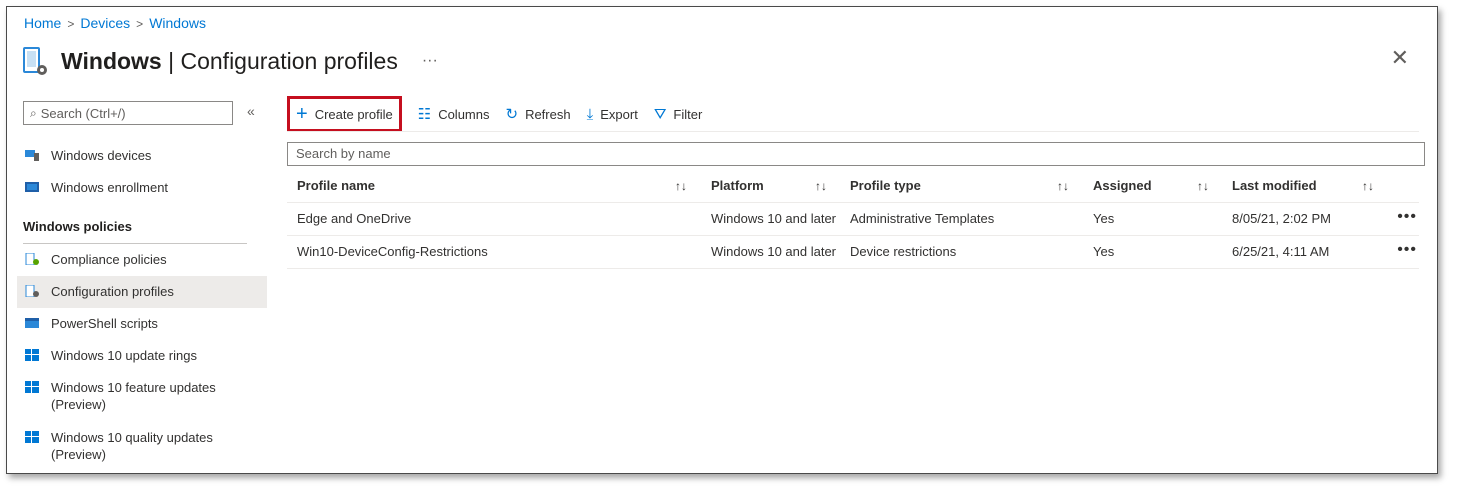 The height and width of the screenshot is (494, 1457). Describe the element at coordinates (392, 252) in the screenshot. I see `profile-name-link: Win10-DeviceConfig-Restrictions` at that location.